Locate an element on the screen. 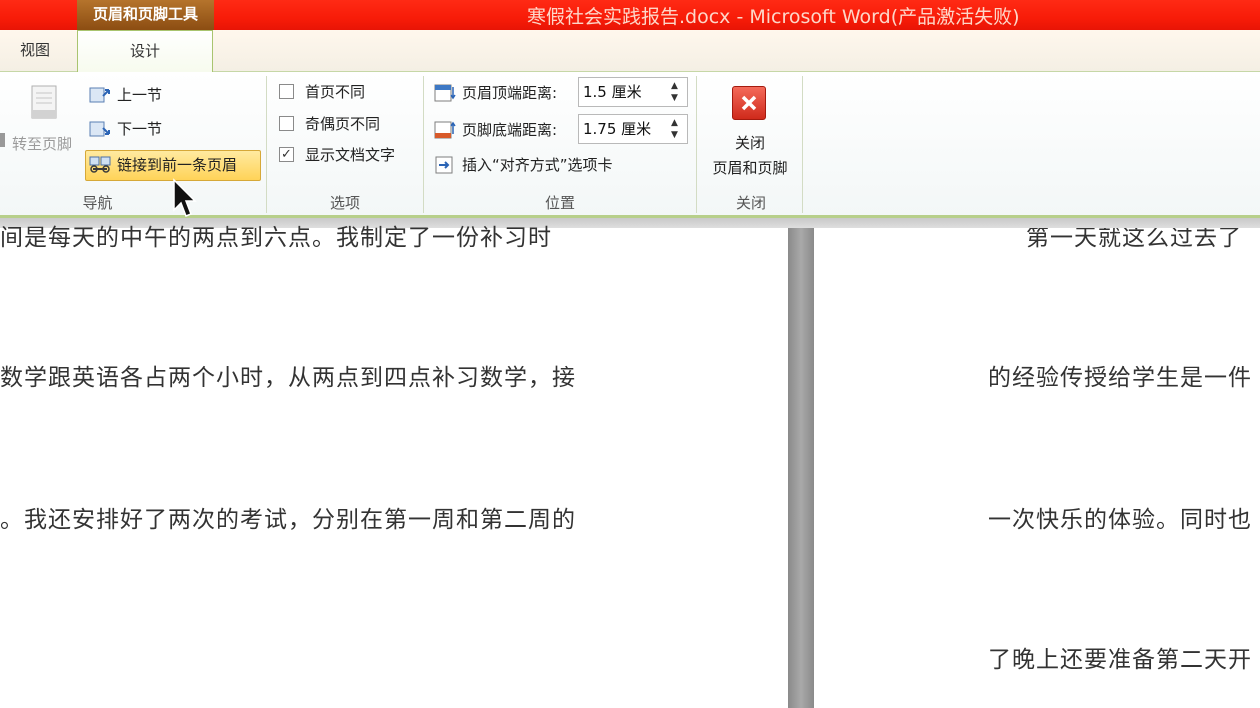  diff-first-page-label: 首页不同 is located at coordinates (335, 92).